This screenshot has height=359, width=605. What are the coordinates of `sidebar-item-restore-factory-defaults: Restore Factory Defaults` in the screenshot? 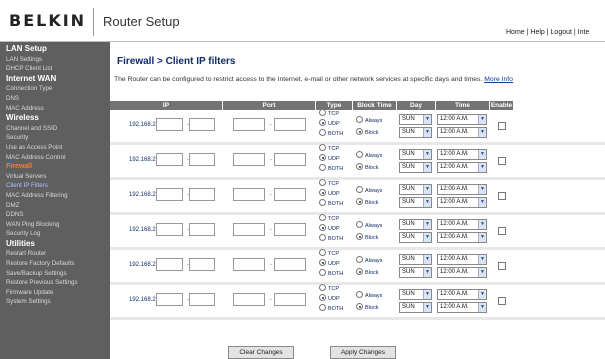 It's located at (55, 264).